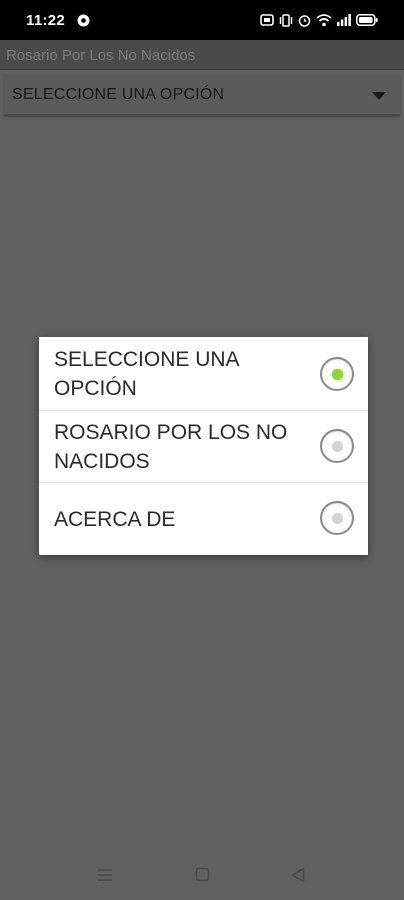  What do you see at coordinates (101, 55) in the screenshot?
I see `app-title: Rosario Por Los No Nacidos` at bounding box center [101, 55].